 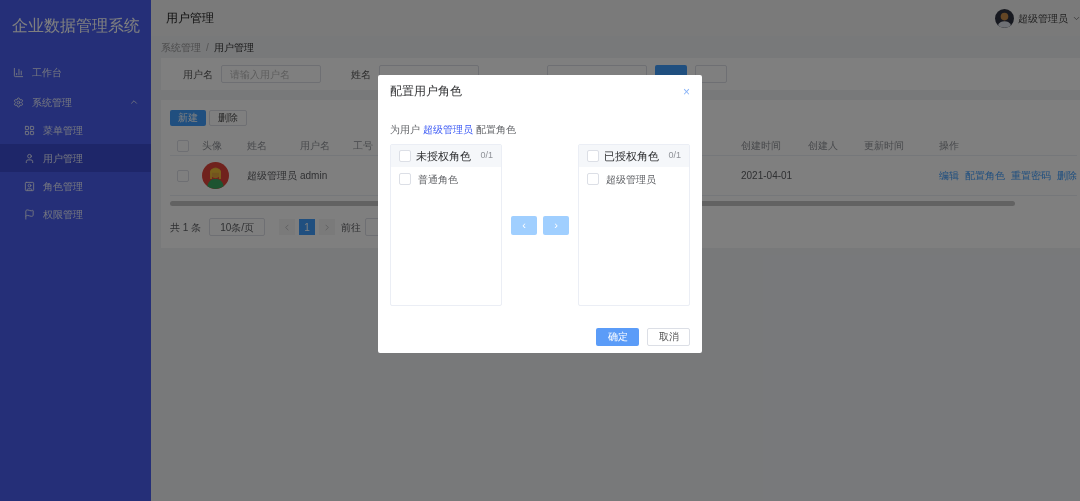 What do you see at coordinates (29, 158) in the screenshot?
I see `user-icon` at bounding box center [29, 158].